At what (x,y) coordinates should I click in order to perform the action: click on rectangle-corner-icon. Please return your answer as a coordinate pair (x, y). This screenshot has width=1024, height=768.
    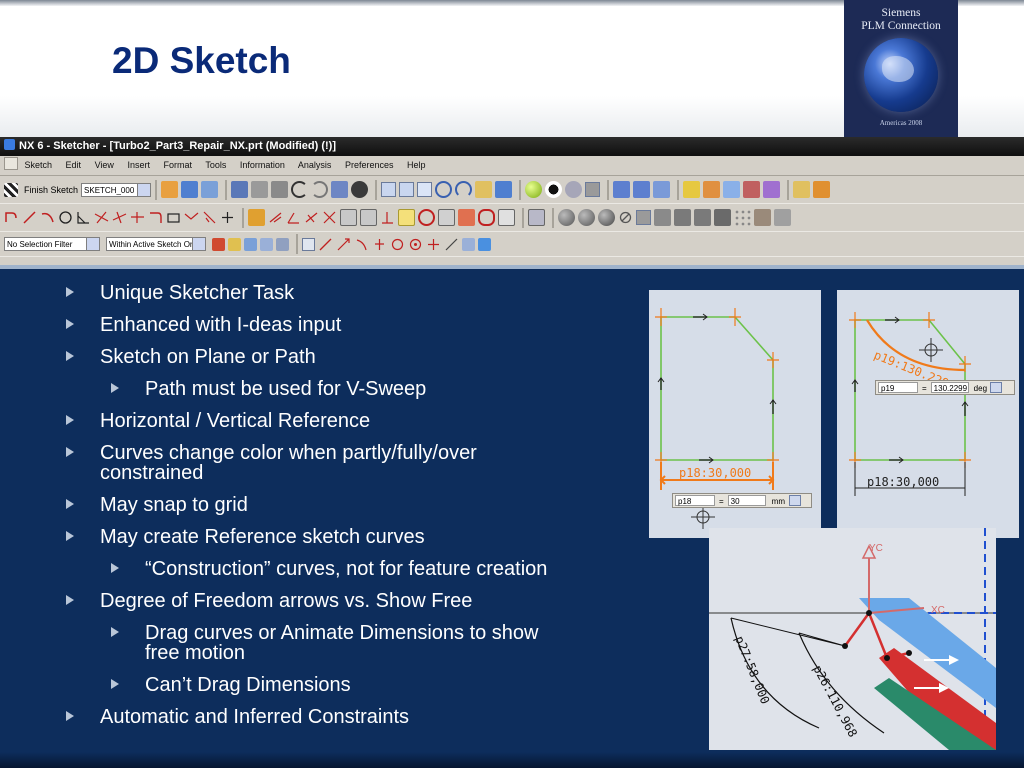
    Looking at the image, I should click on (155, 217).